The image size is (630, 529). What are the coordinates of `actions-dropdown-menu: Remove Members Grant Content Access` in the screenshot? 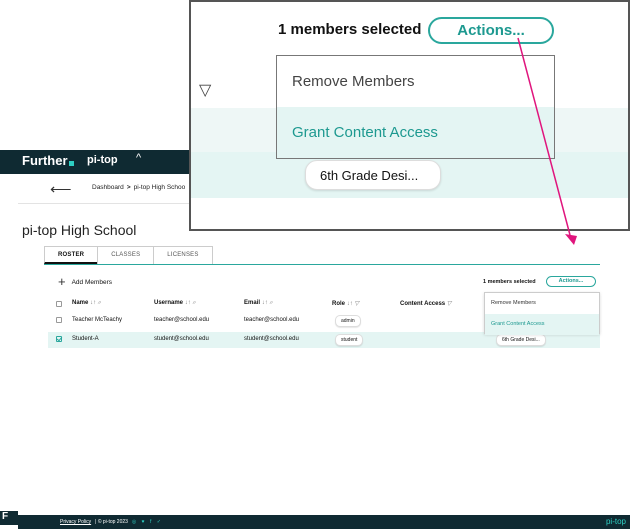 It's located at (542, 313).